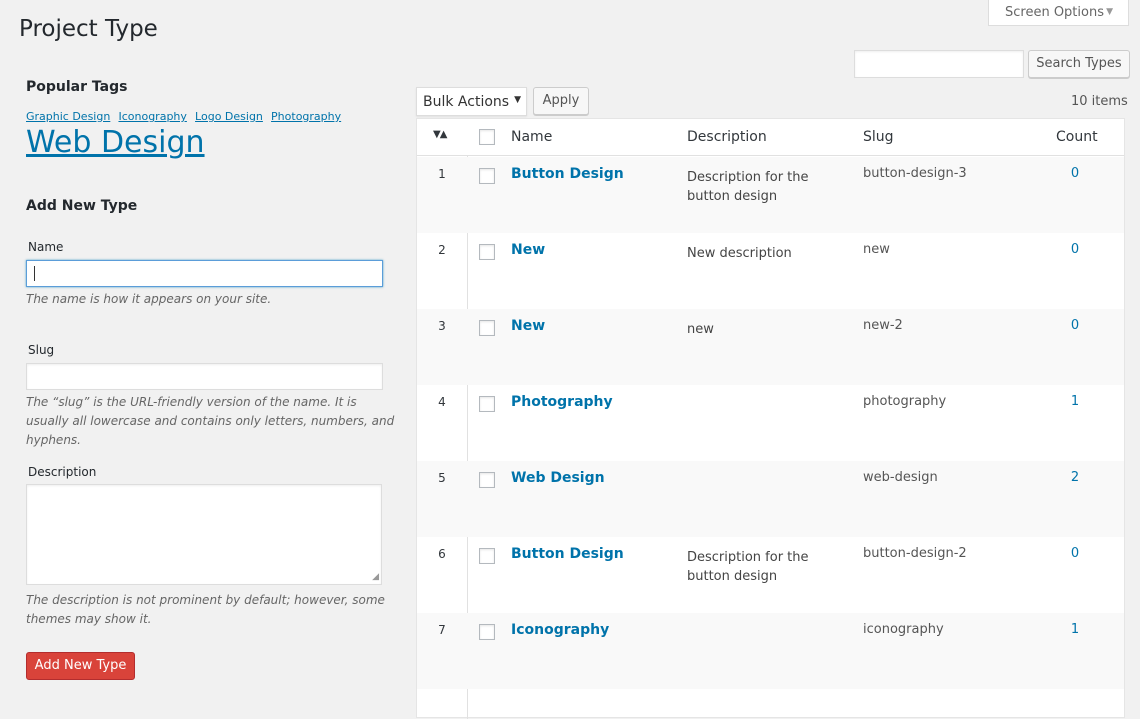  I want to click on screen-options-button: Screen Options ▼, so click(1058, 13).